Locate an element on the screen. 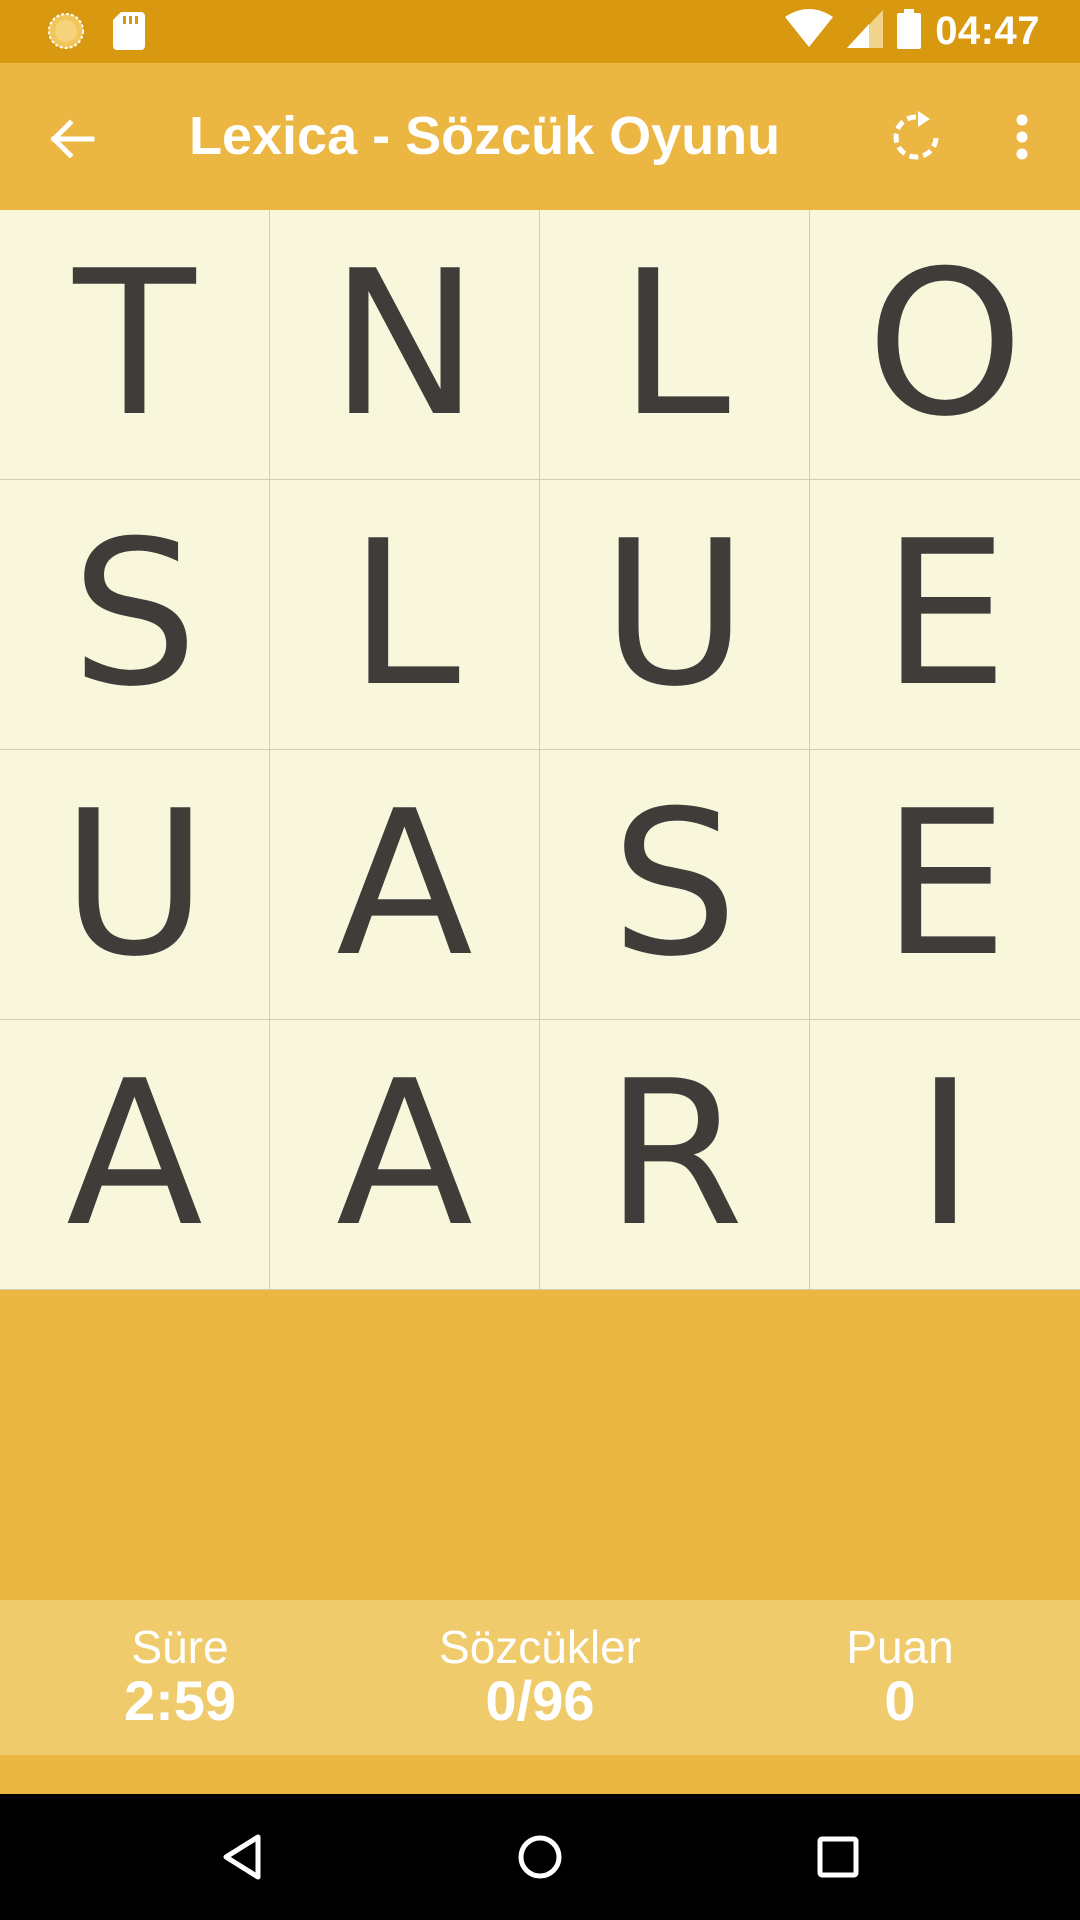 This screenshot has width=1080, height=1920. status-bar: 04:47 is located at coordinates (540, 31).